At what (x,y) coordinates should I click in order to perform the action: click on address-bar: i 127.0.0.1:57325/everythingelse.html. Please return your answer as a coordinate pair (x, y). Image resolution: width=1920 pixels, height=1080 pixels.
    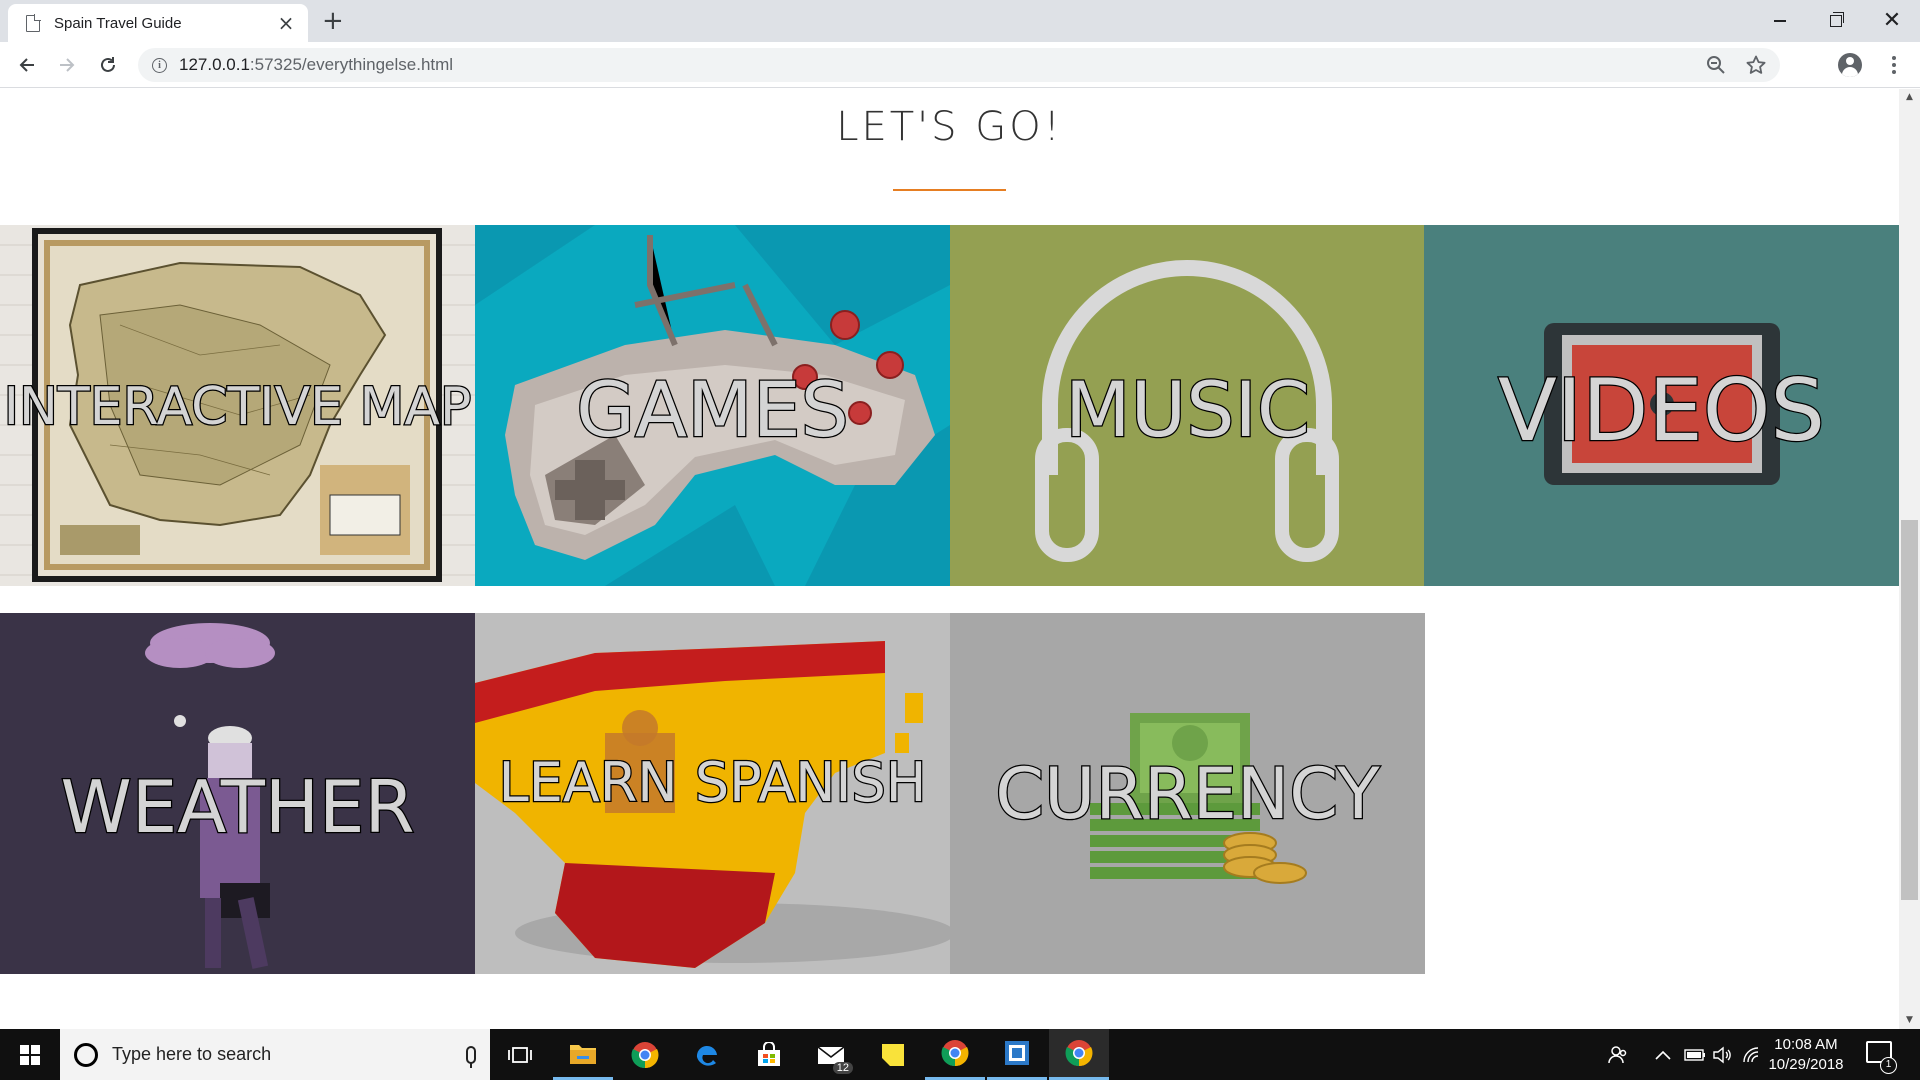
    Looking at the image, I should click on (959, 65).